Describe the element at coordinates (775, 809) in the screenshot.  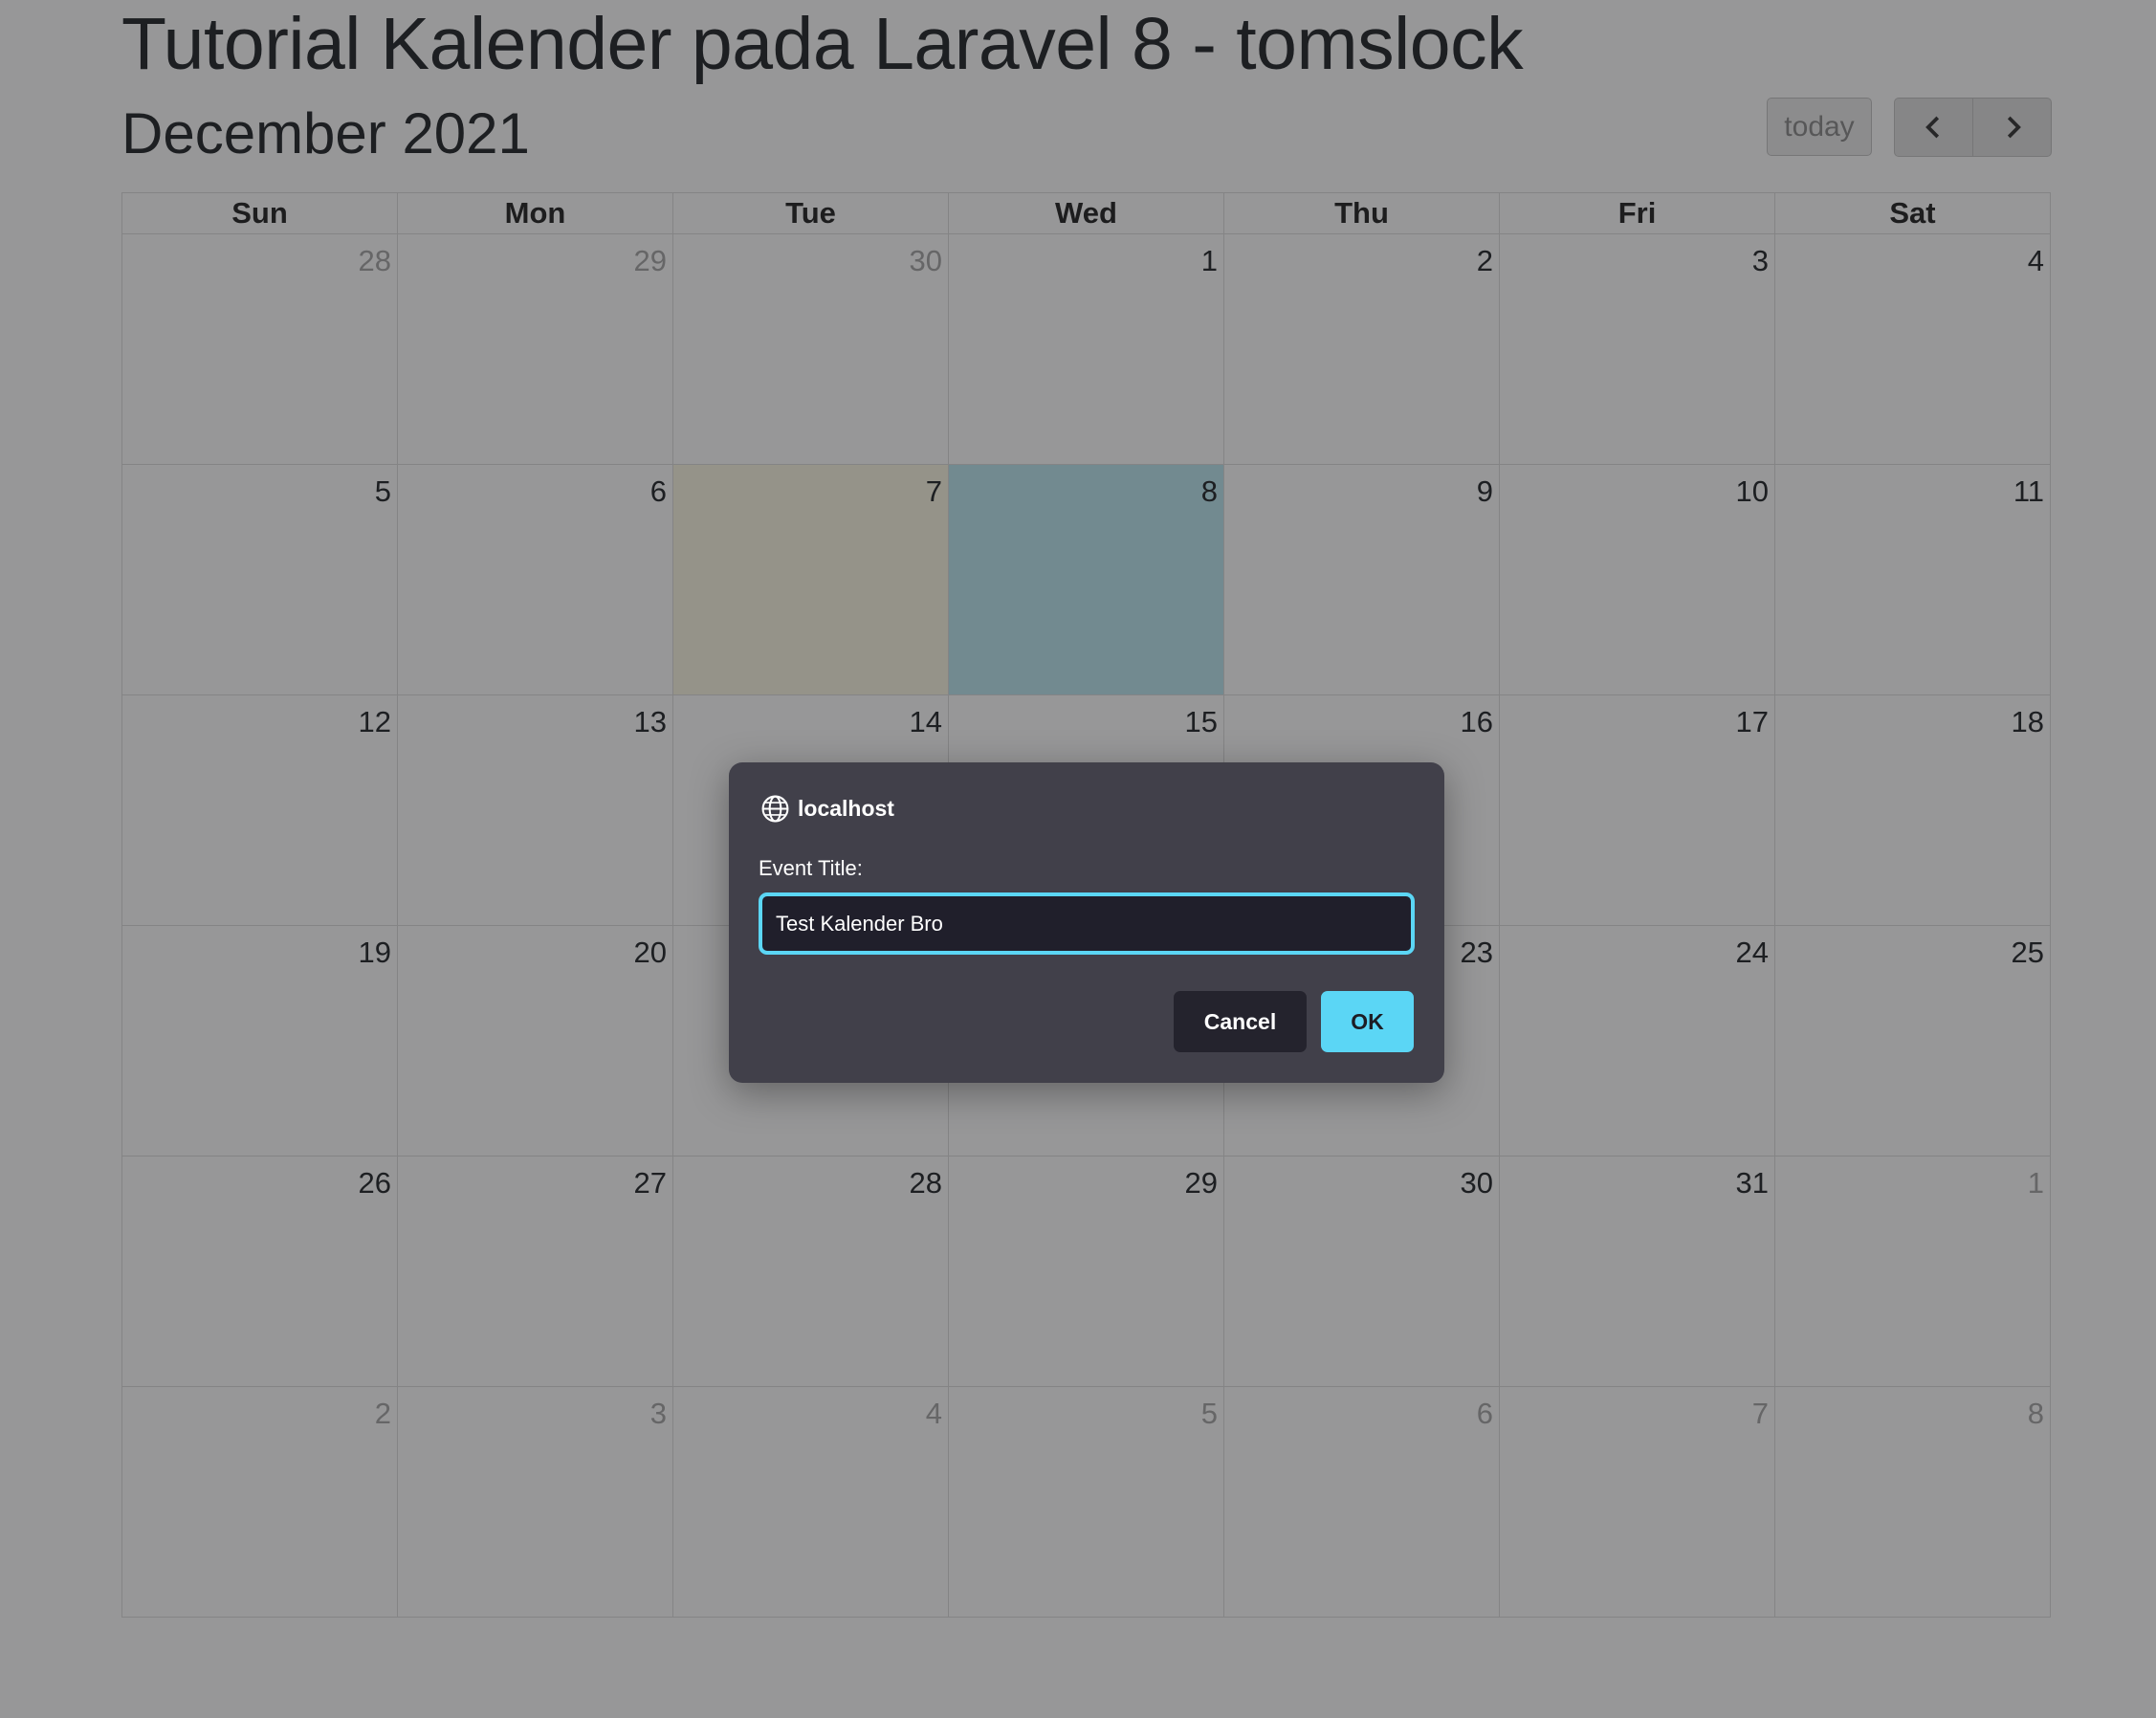
I see `globe-icon` at that location.